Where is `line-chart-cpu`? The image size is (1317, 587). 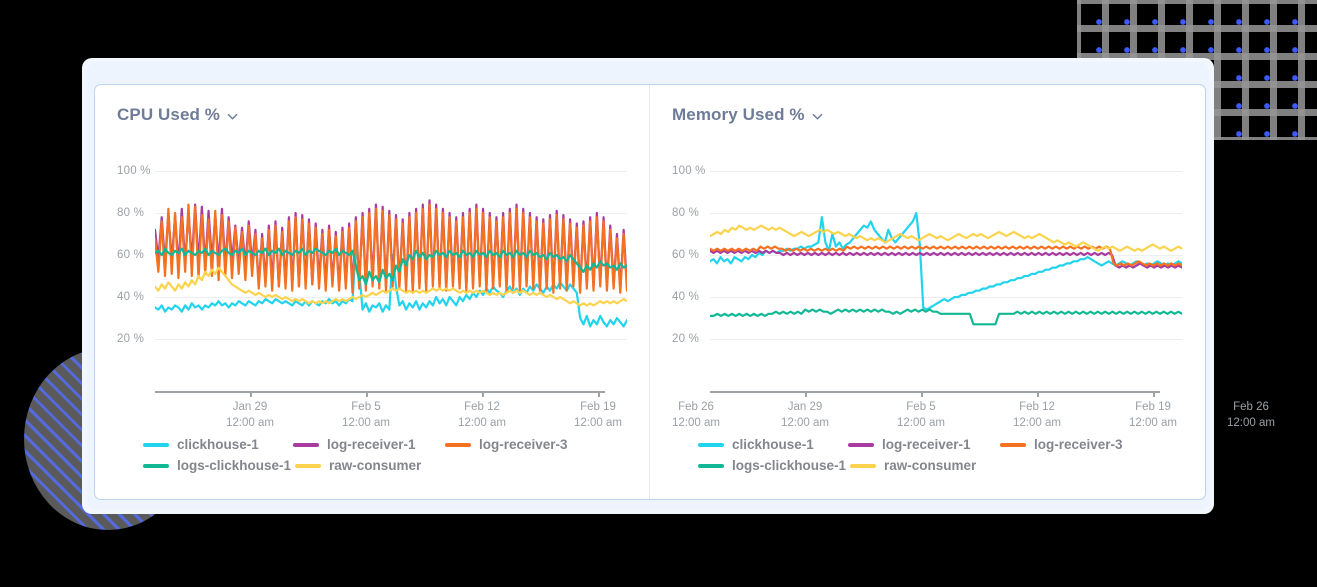
line-chart-cpu is located at coordinates (391, 278).